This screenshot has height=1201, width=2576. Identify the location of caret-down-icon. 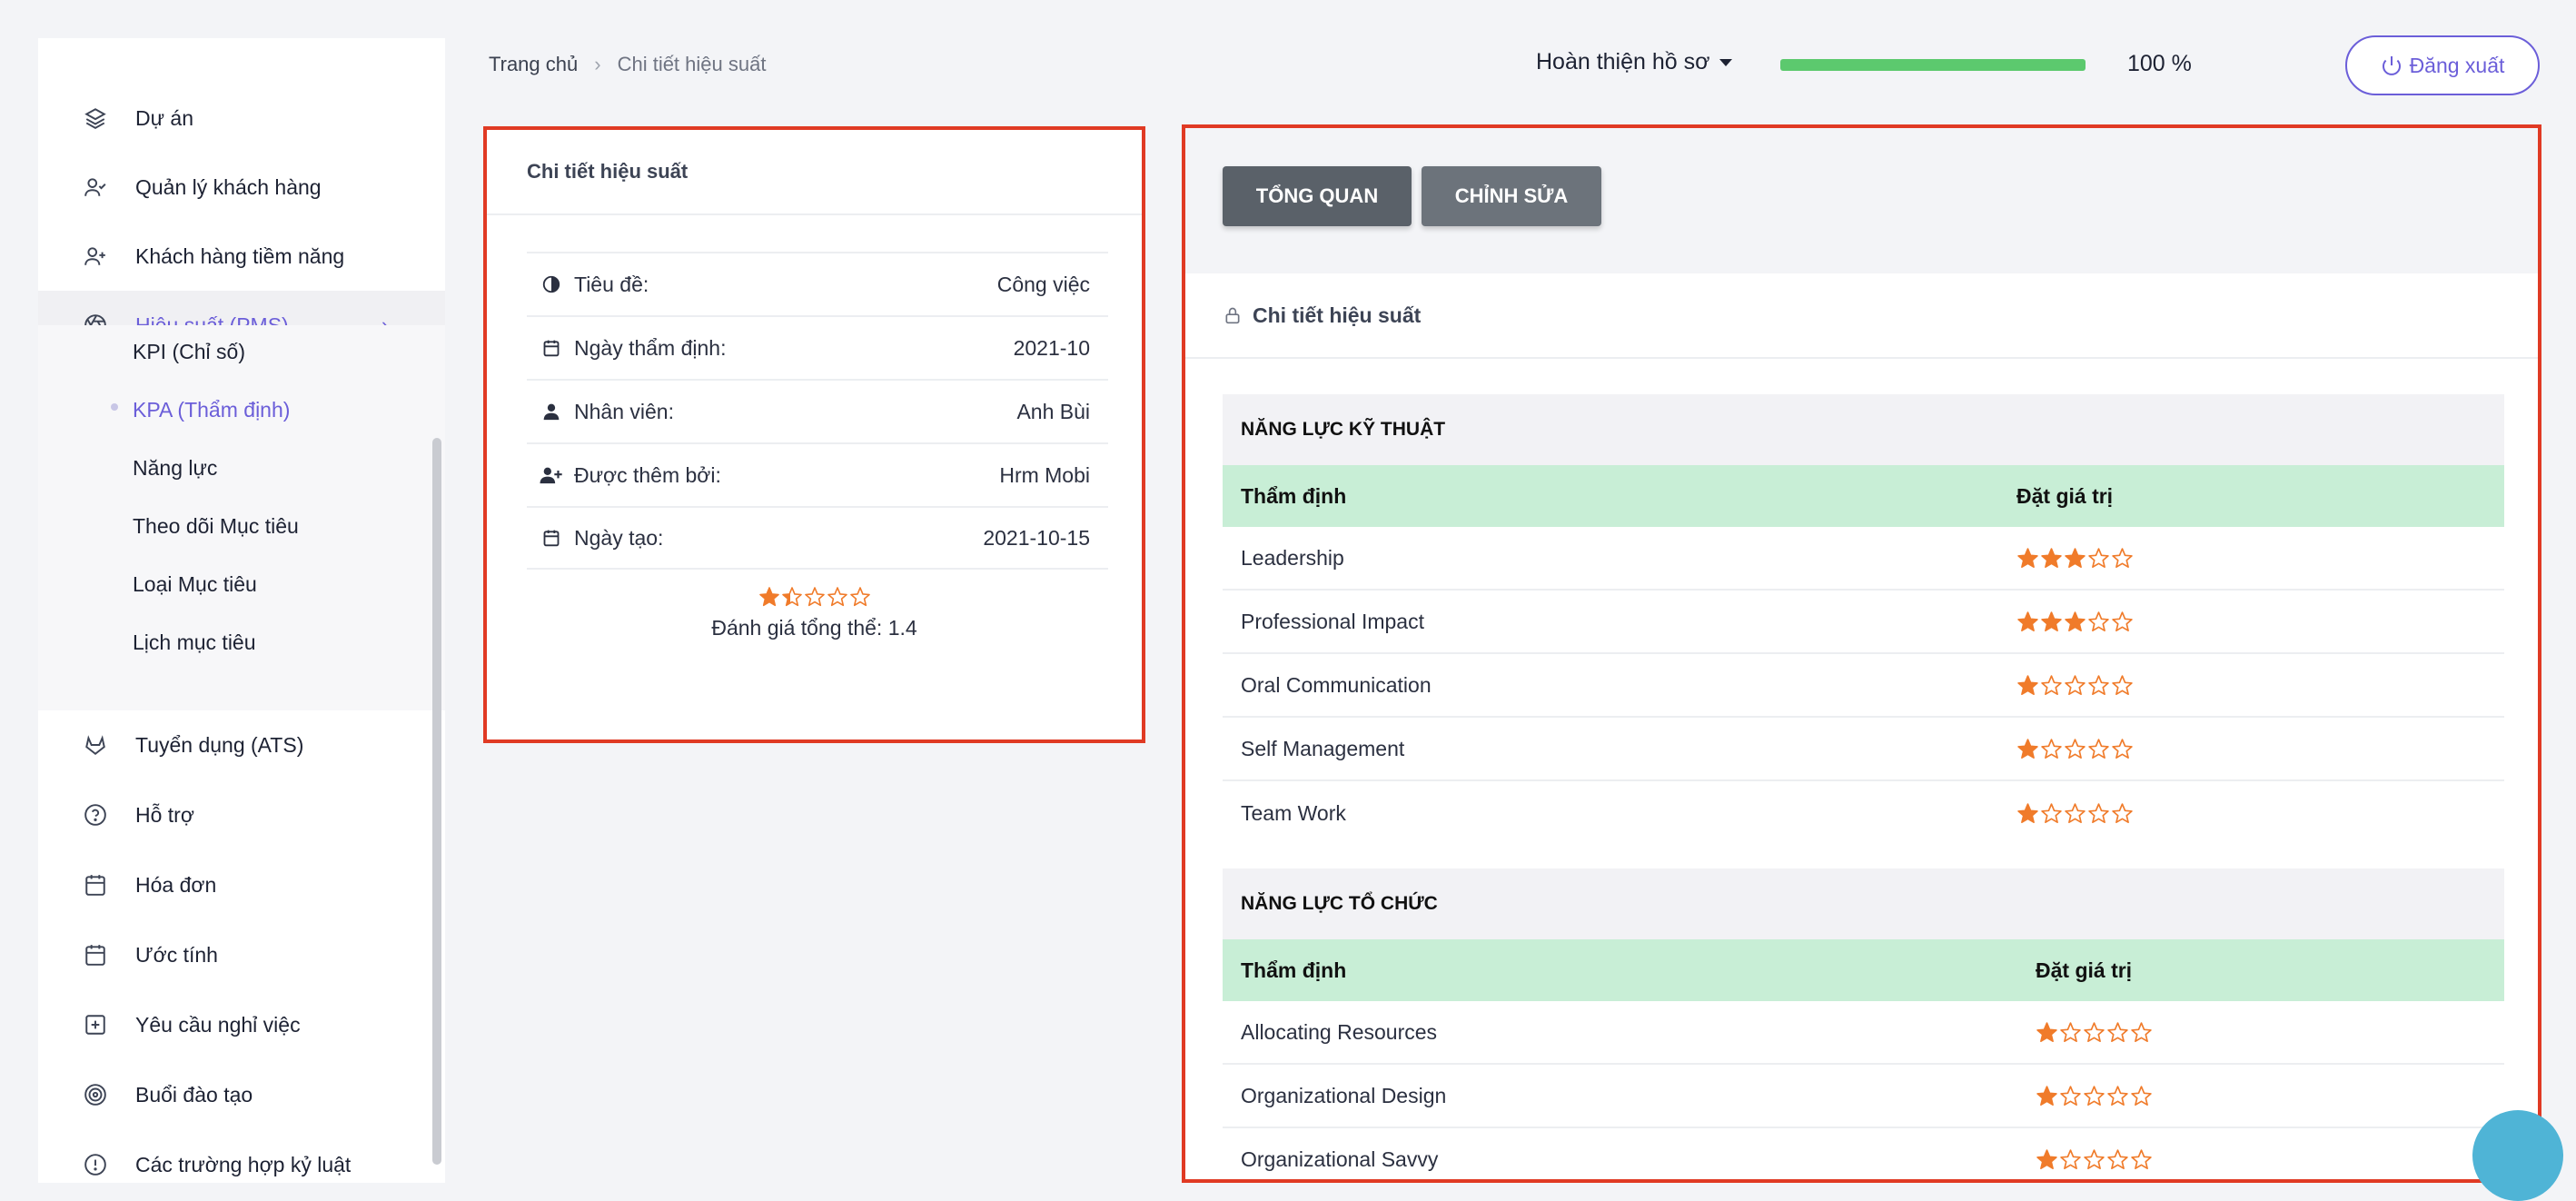
(1725, 62).